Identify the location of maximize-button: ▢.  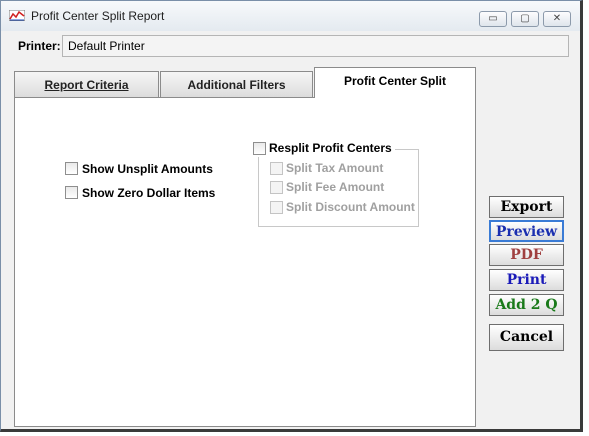
(525, 19).